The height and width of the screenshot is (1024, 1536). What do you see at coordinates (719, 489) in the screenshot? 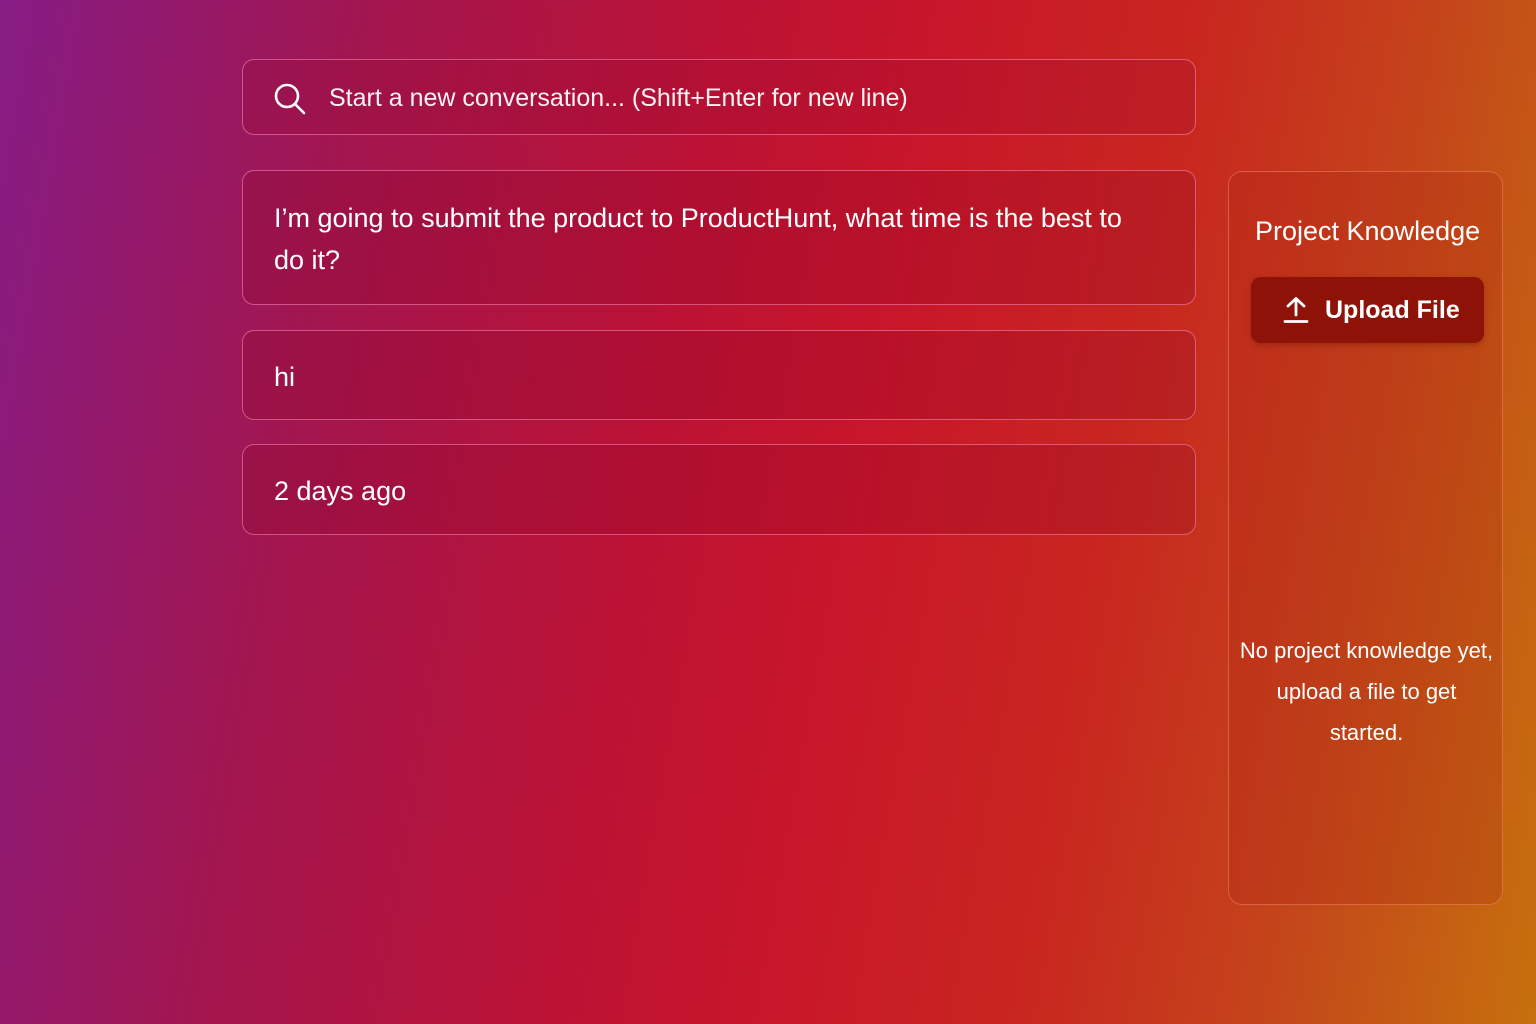
I see `conversation-item: 2 days ago` at bounding box center [719, 489].